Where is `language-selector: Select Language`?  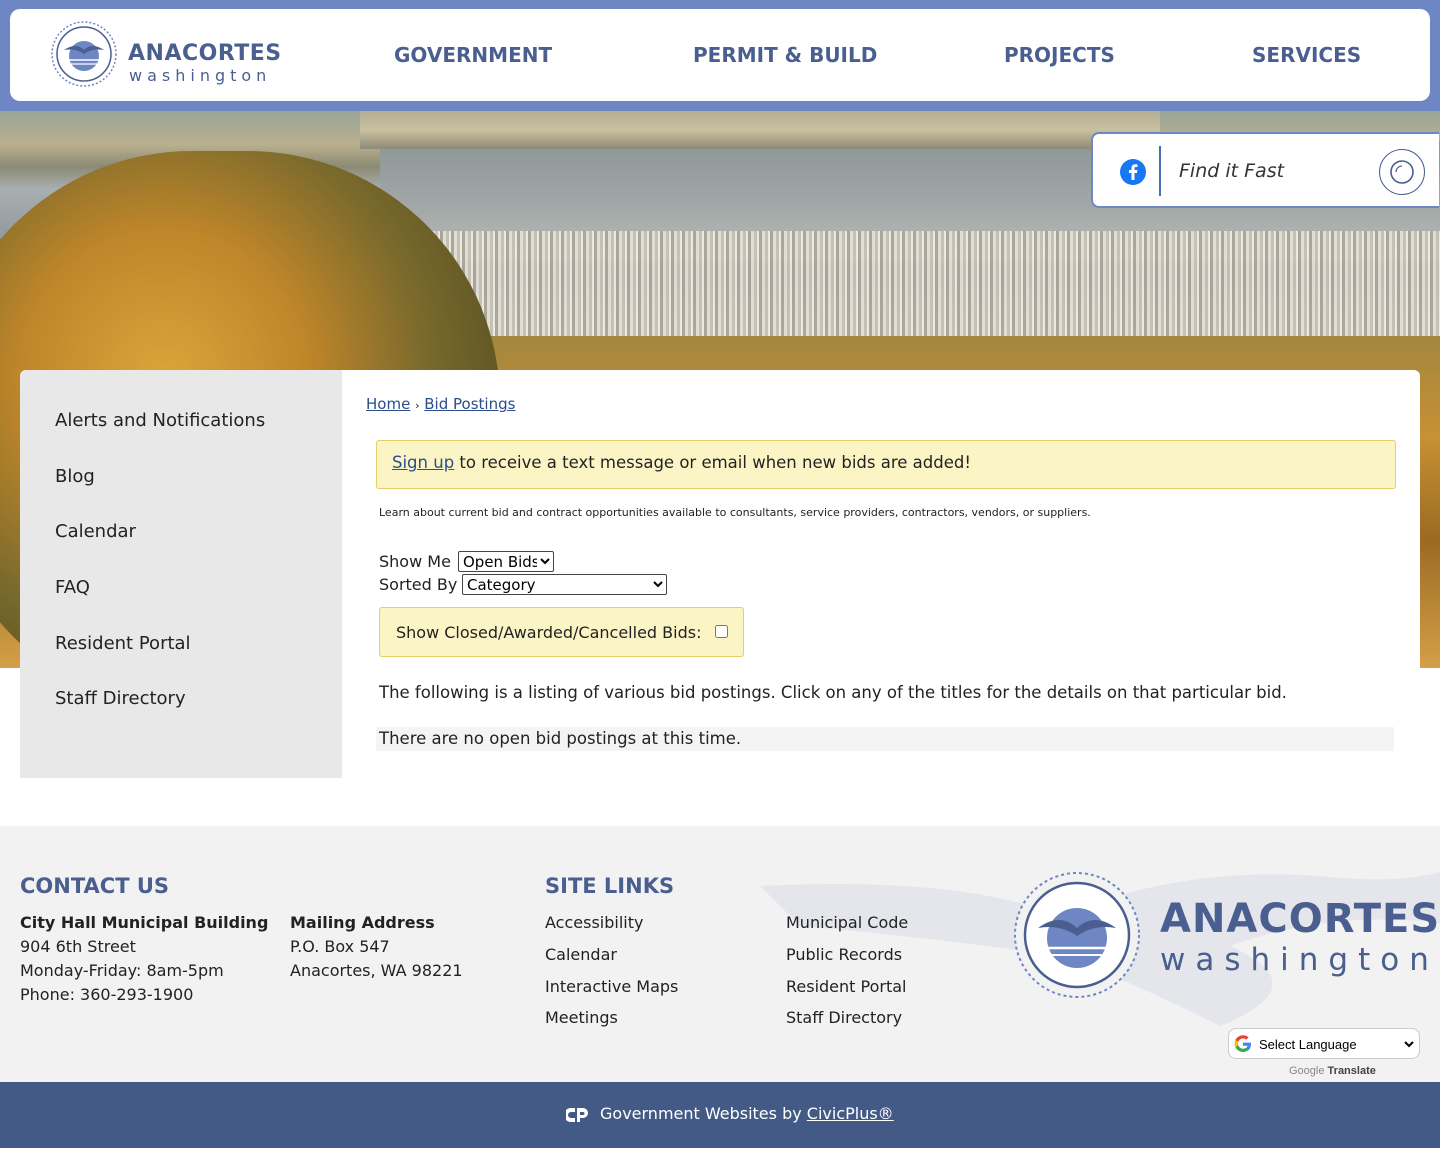 language-selector: Select Language is located at coordinates (1324, 1043).